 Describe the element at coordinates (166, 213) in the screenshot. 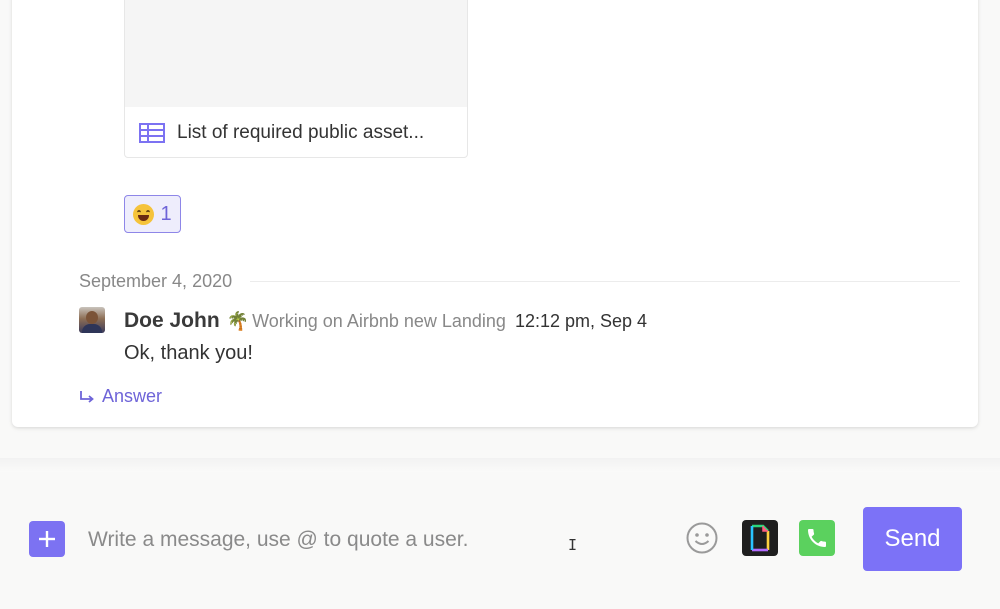

I see `reaction-count: 1` at that location.